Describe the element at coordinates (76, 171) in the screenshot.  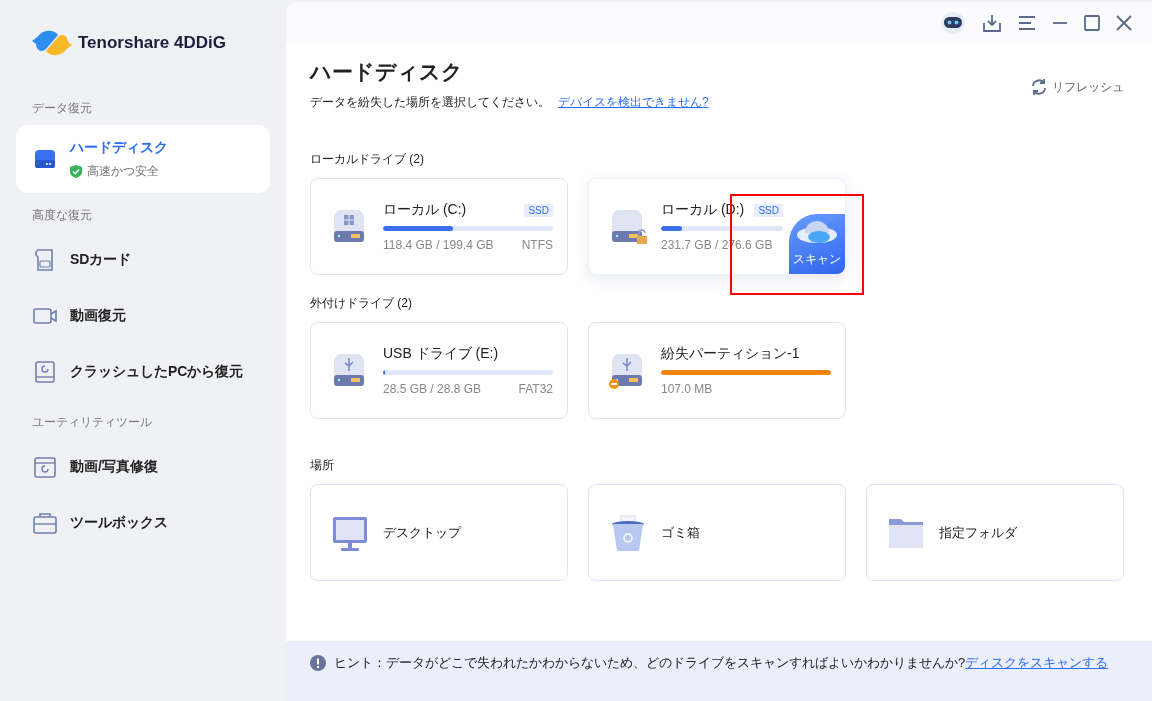
I see `shield-check-icon` at that location.